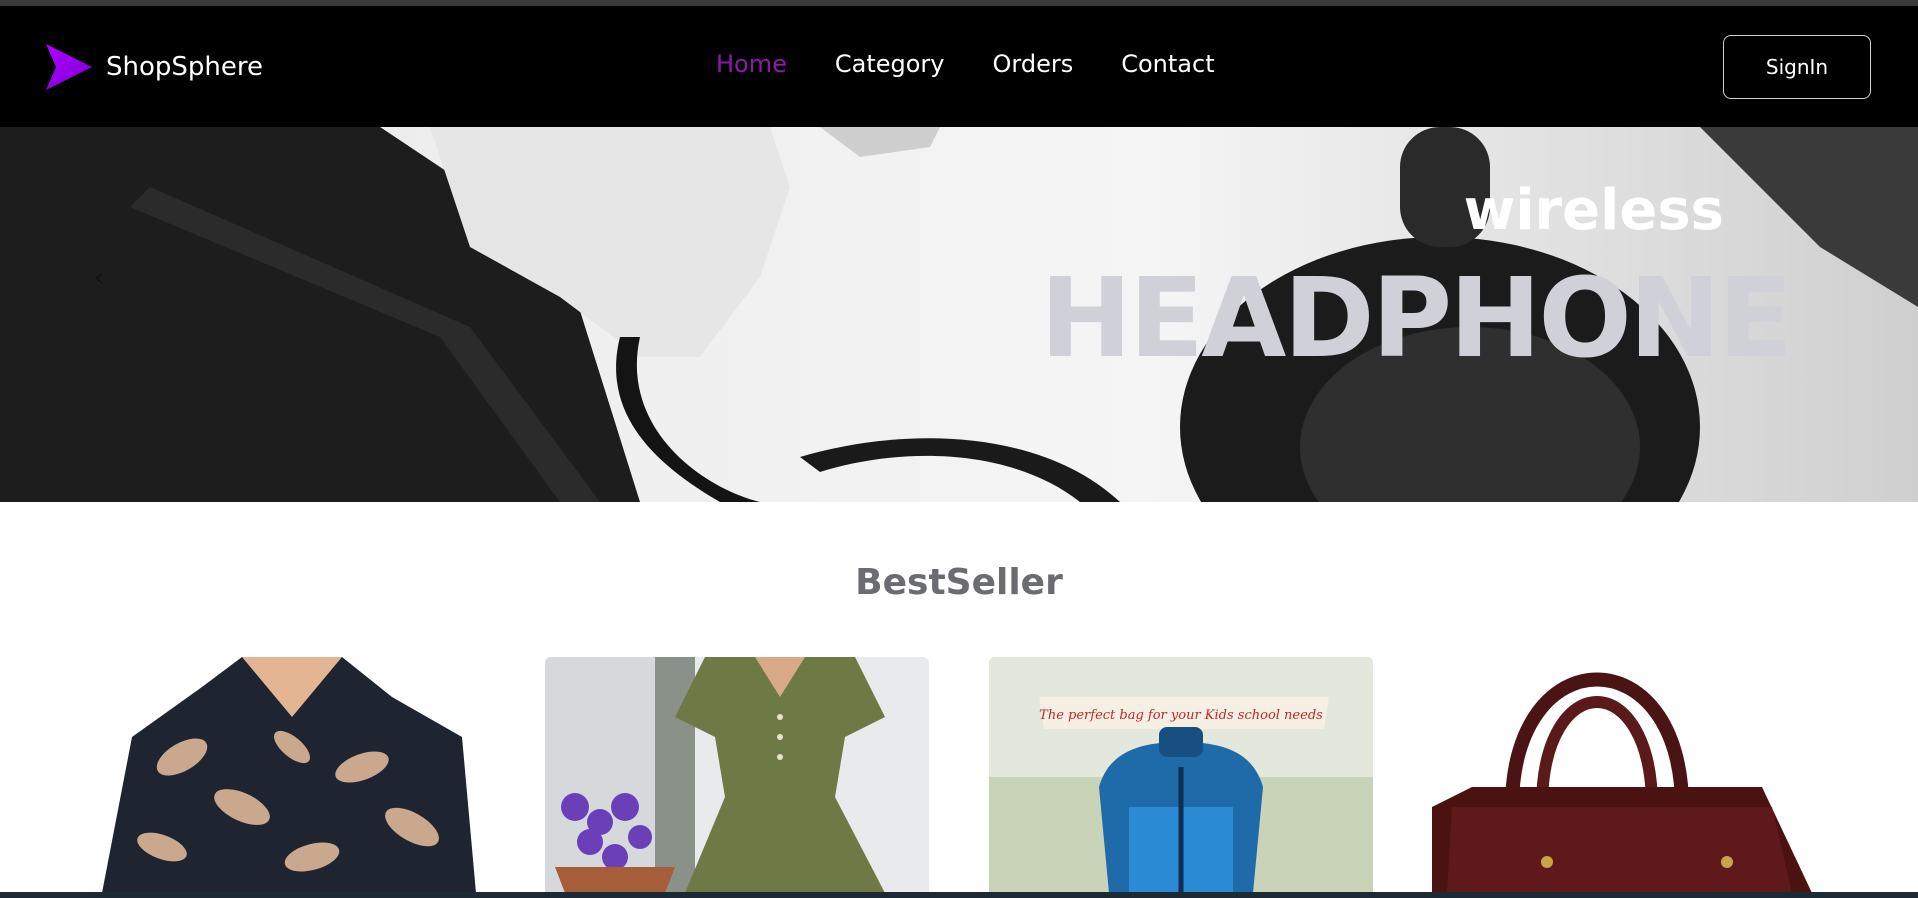 This screenshot has height=898, width=1918. Describe the element at coordinates (959, 582) in the screenshot. I see `bestseller-heading: BestSeller` at that location.